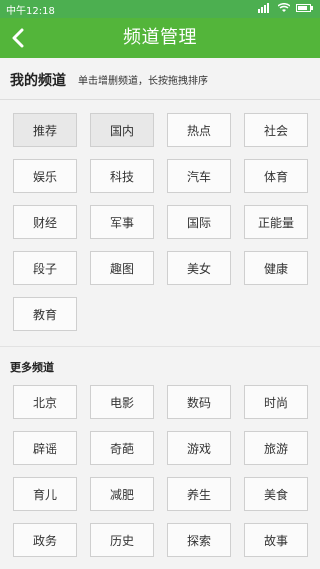  Describe the element at coordinates (199, 268) in the screenshot. I see `my-channel-chip: 美女` at that location.